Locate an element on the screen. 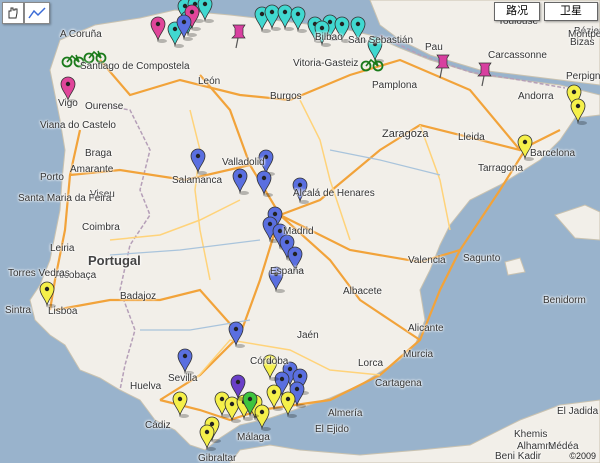 The image size is (600, 464). city-label: Portugal is located at coordinates (114, 260).